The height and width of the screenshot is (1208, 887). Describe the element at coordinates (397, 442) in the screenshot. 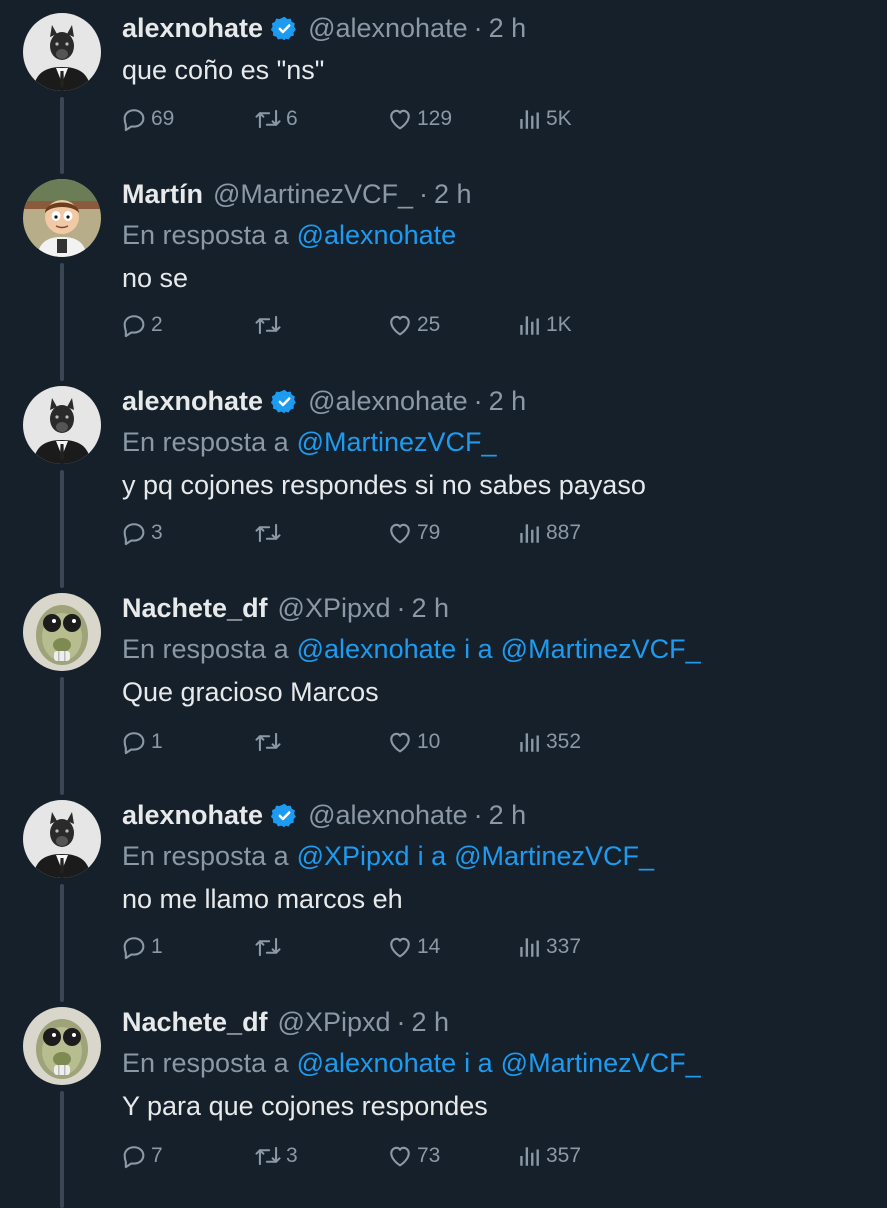

I see `reply-mention-link: @MartinezVCF_` at that location.